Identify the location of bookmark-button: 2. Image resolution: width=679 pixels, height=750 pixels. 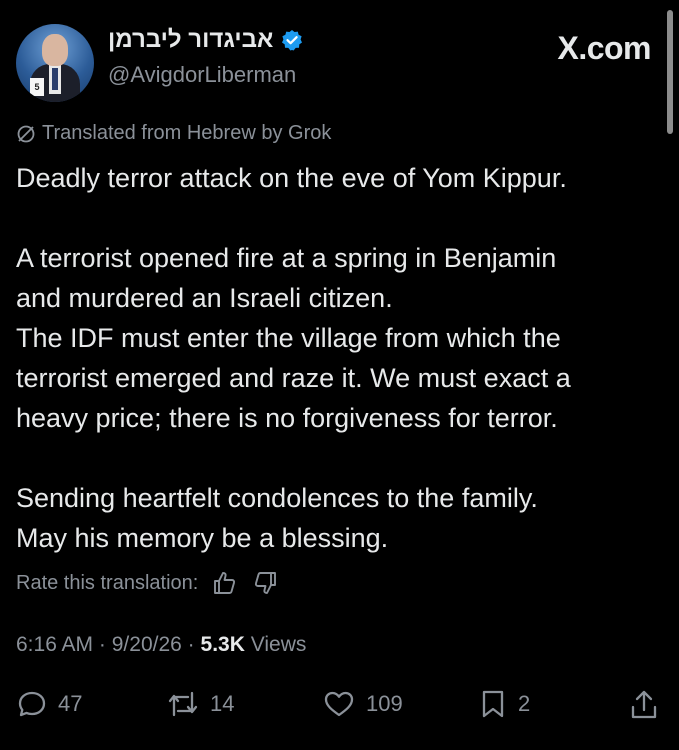
(504, 704).